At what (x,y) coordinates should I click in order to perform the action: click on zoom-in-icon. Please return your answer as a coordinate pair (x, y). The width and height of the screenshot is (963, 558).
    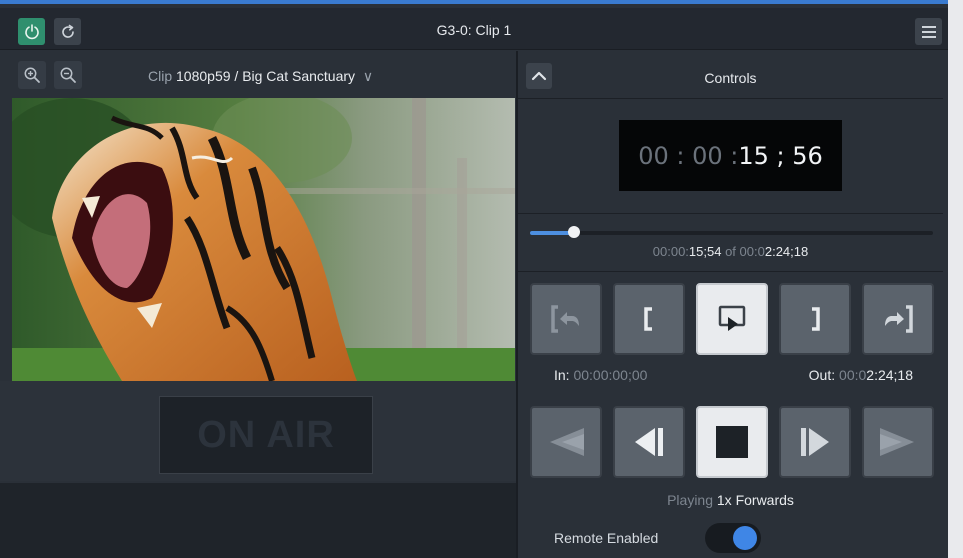
    Looking at the image, I should click on (32, 75).